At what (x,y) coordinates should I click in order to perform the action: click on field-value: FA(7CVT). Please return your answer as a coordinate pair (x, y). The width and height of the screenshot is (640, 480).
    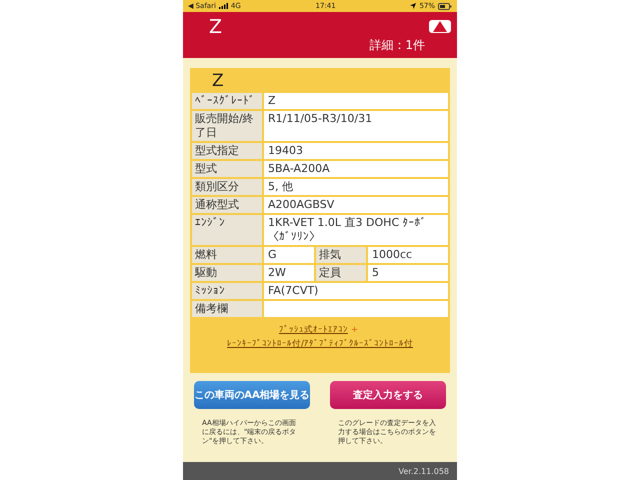
    Looking at the image, I should click on (356, 291).